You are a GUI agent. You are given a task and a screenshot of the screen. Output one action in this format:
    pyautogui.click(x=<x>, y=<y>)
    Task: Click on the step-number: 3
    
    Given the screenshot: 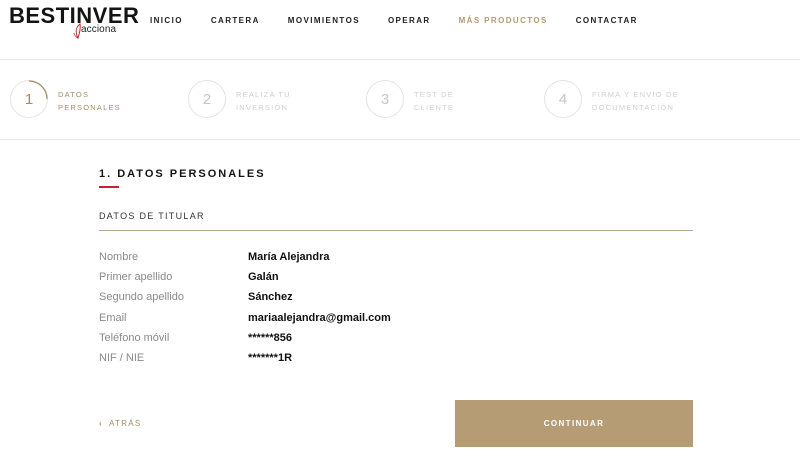 What is the action you would take?
    pyautogui.click(x=385, y=99)
    